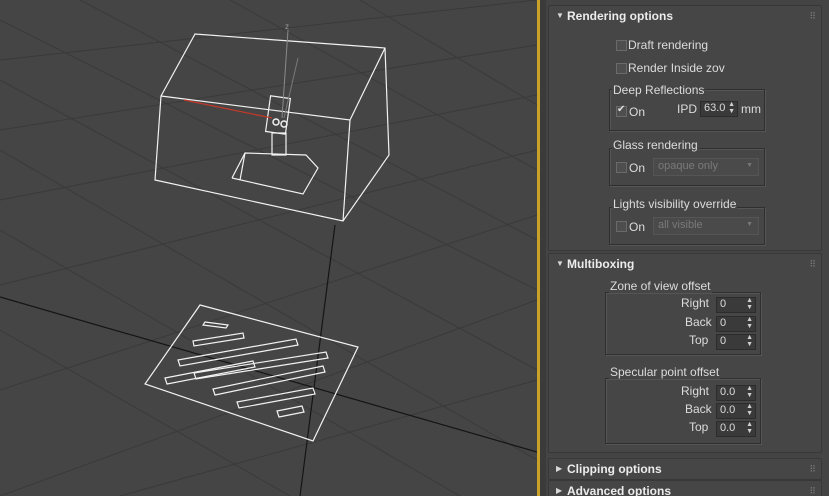  Describe the element at coordinates (698, 322) in the screenshot. I see `zov-back-label: Back` at that location.